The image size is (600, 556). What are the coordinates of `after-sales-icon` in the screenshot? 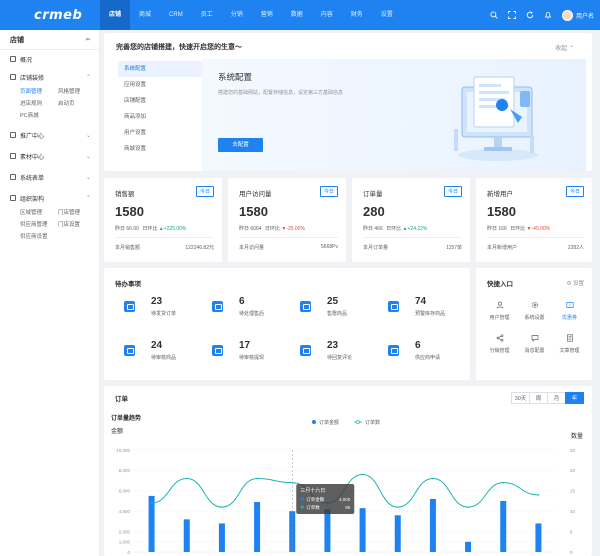 It's located at (217, 306).